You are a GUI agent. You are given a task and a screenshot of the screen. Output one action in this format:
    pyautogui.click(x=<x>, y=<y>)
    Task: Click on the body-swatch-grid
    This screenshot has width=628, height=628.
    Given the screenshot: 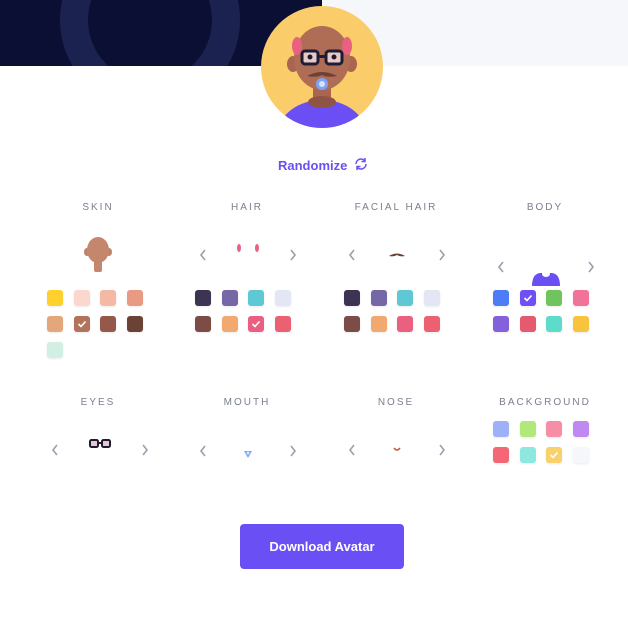 What is the action you would take?
    pyautogui.click(x=541, y=311)
    